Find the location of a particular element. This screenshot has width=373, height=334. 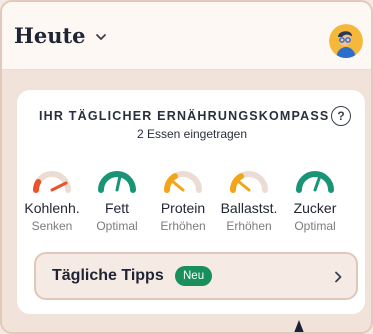

metric-sugar: Zucker Optimal is located at coordinates (315, 199).